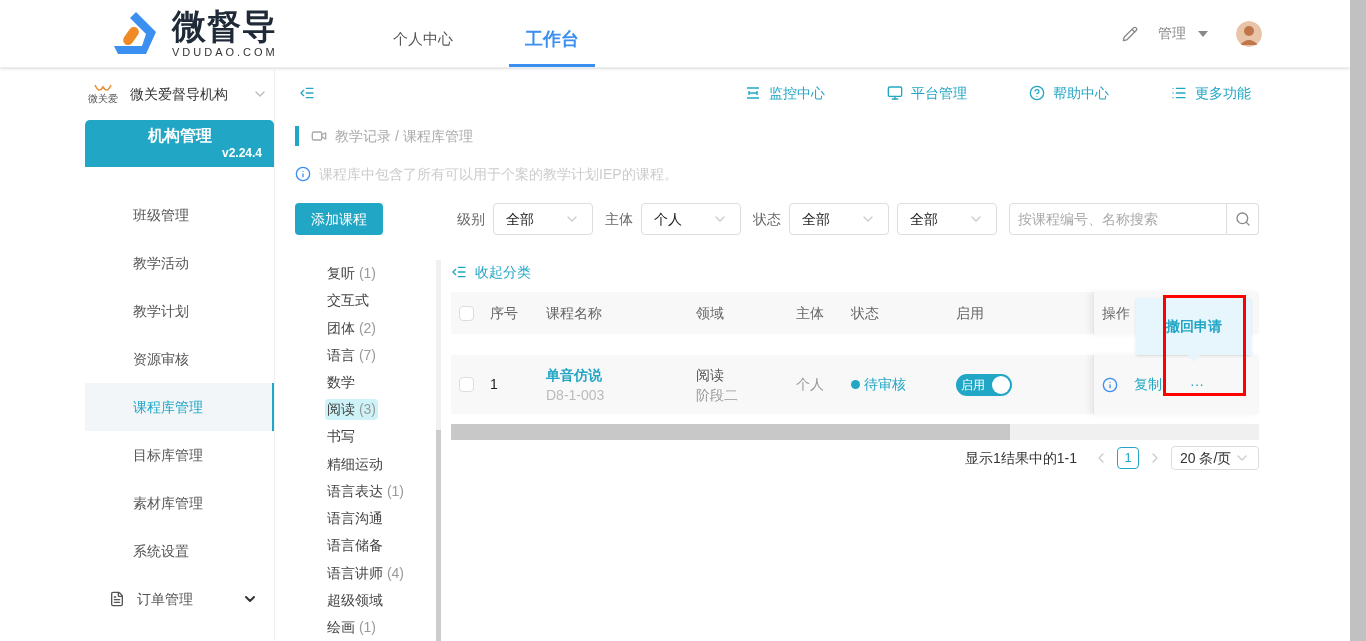 The height and width of the screenshot is (641, 1366). Describe the element at coordinates (710, 375) in the screenshot. I see `table-cell-text: 阅读` at that location.